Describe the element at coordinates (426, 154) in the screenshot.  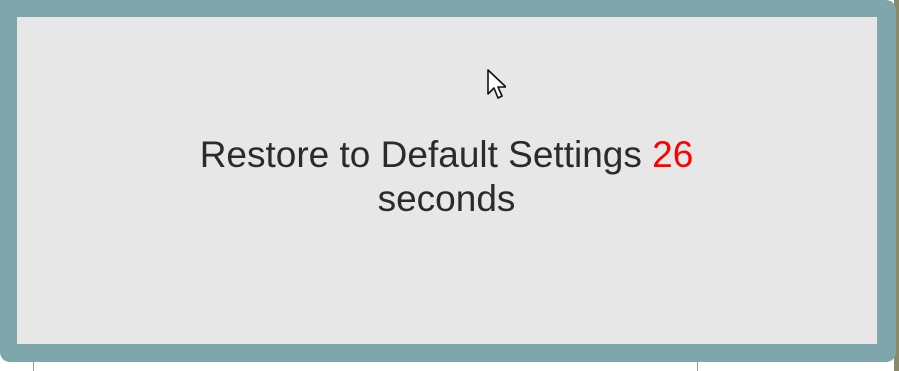
I see `message-prefix: Restore to Default Settings` at that location.